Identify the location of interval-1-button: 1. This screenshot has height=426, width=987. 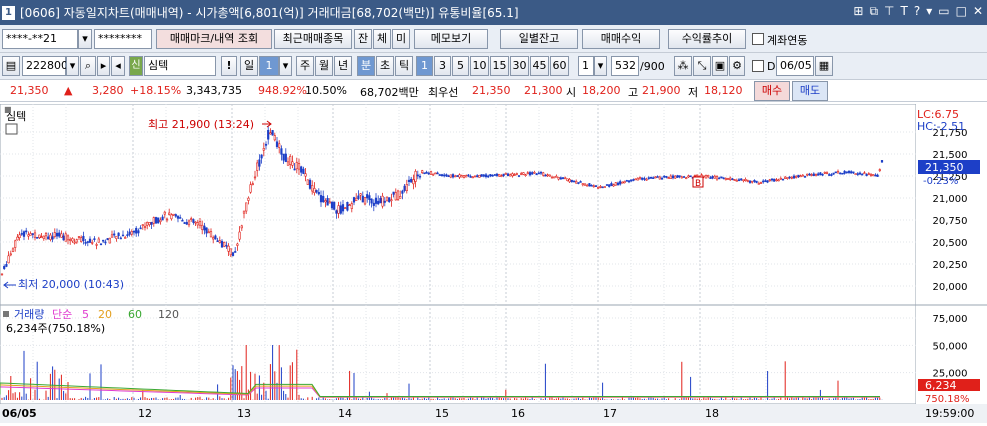
(424, 66).